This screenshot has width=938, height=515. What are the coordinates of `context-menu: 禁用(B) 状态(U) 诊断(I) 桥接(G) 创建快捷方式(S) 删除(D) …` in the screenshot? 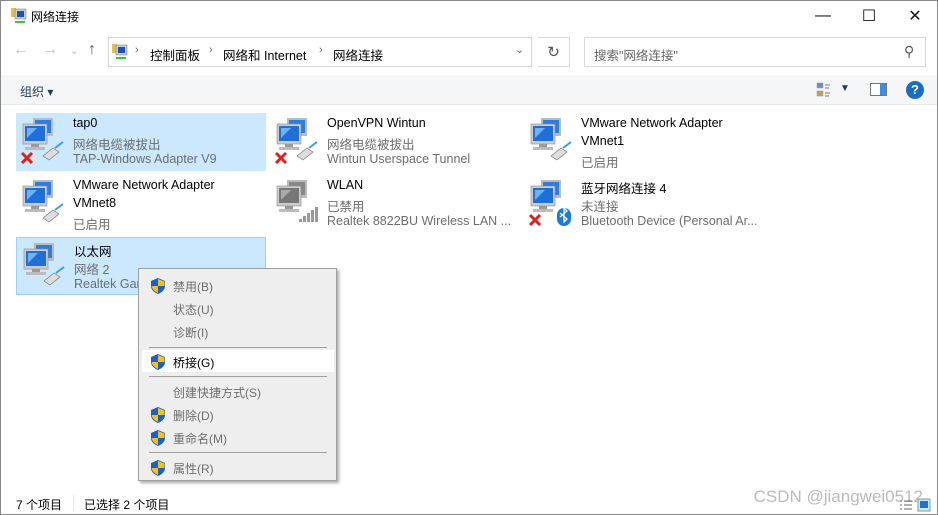 It's located at (237, 374).